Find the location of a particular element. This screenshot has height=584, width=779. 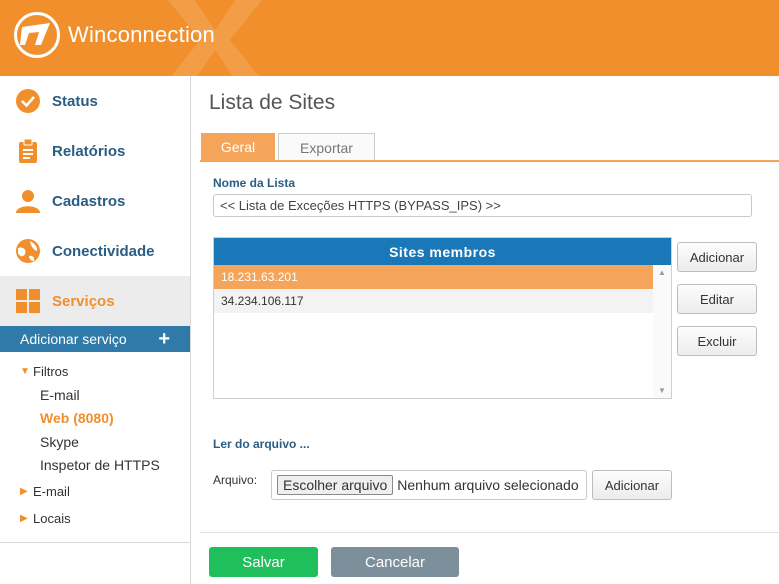

check-circle-icon is located at coordinates (28, 101).